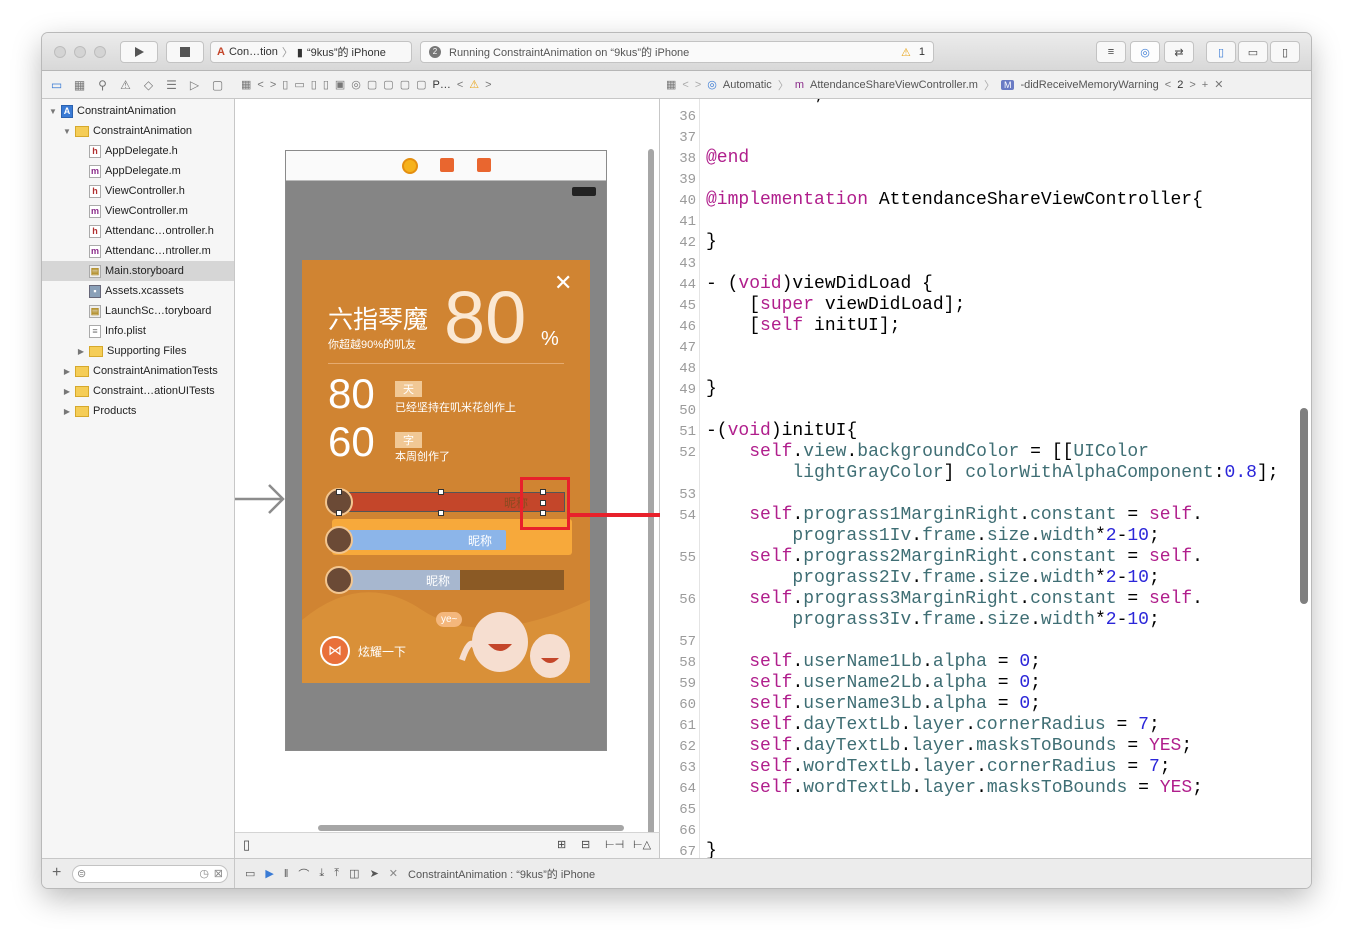 The image size is (1353, 938). What do you see at coordinates (471, 828) in the screenshot?
I see `canvas-hscroll` at bounding box center [471, 828].